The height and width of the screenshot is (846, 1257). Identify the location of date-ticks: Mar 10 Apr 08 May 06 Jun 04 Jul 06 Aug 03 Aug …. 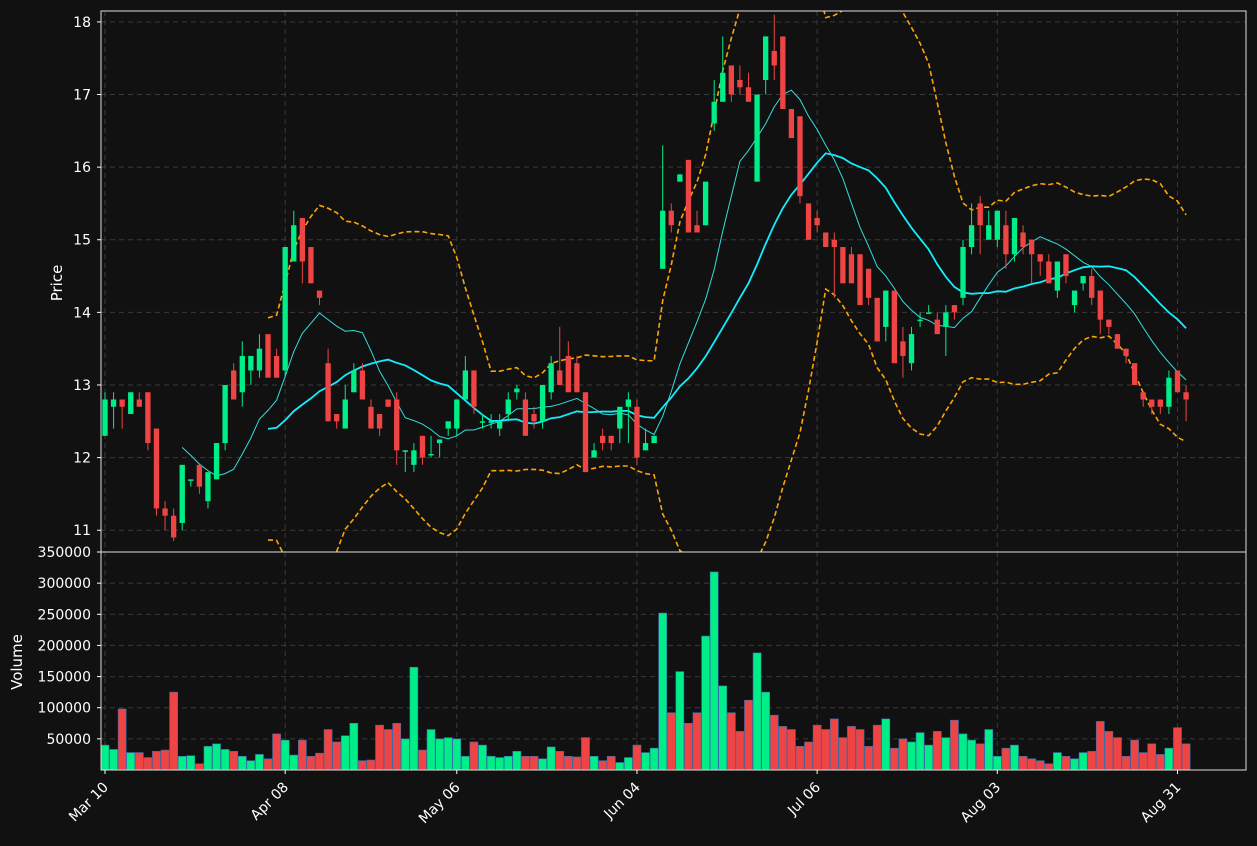
(625, 798).